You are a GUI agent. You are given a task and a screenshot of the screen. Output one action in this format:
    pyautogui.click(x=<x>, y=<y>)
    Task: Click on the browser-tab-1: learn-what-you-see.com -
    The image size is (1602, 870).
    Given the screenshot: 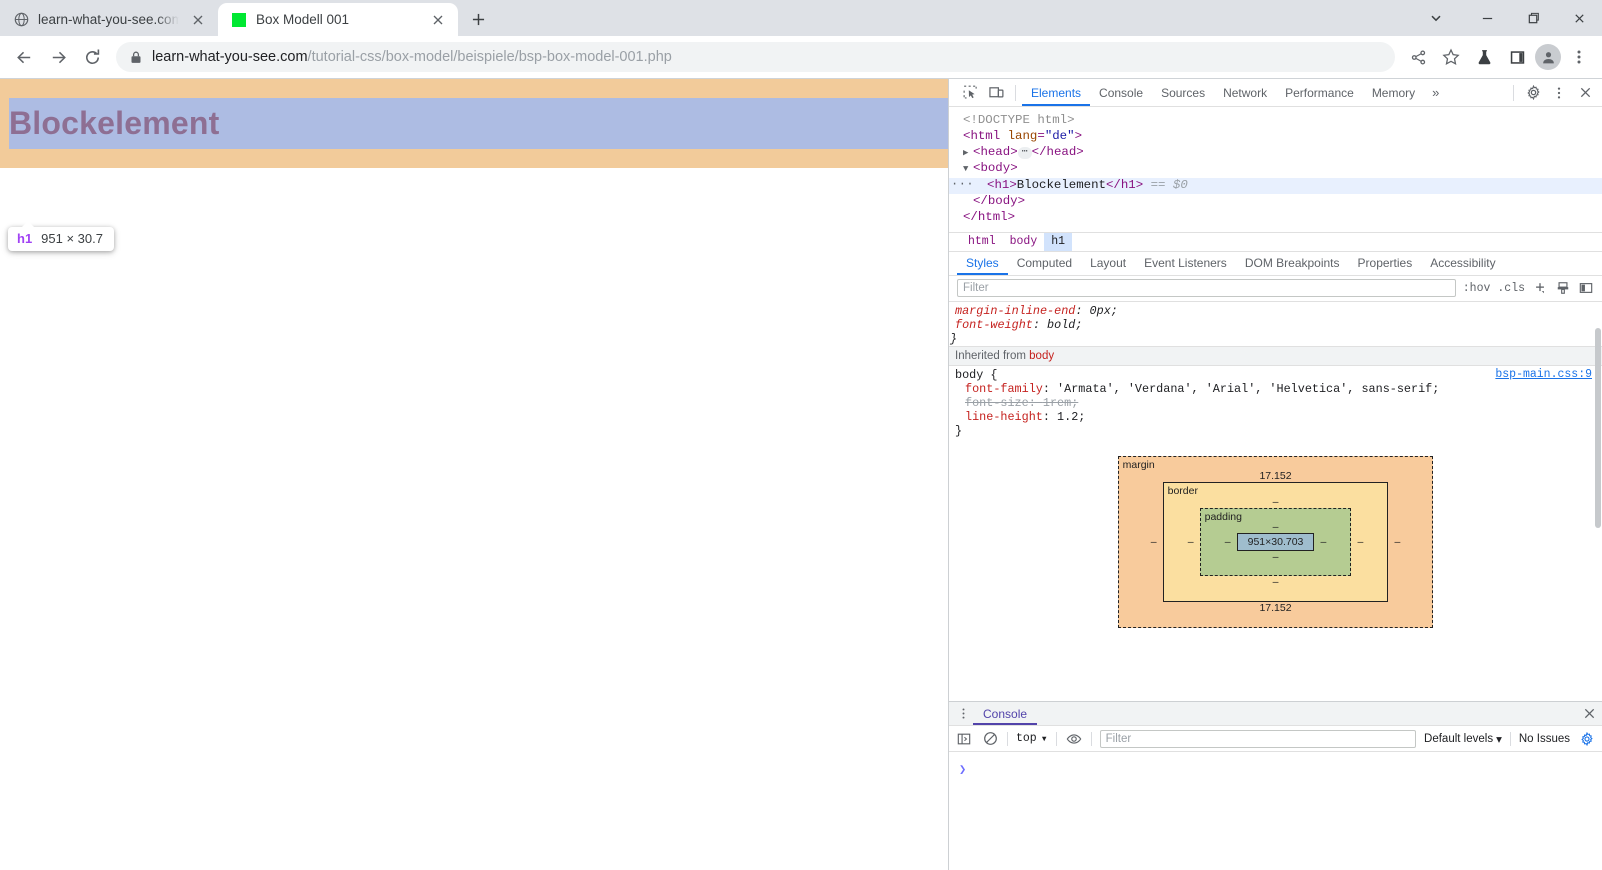 What is the action you would take?
    pyautogui.click(x=109, y=19)
    